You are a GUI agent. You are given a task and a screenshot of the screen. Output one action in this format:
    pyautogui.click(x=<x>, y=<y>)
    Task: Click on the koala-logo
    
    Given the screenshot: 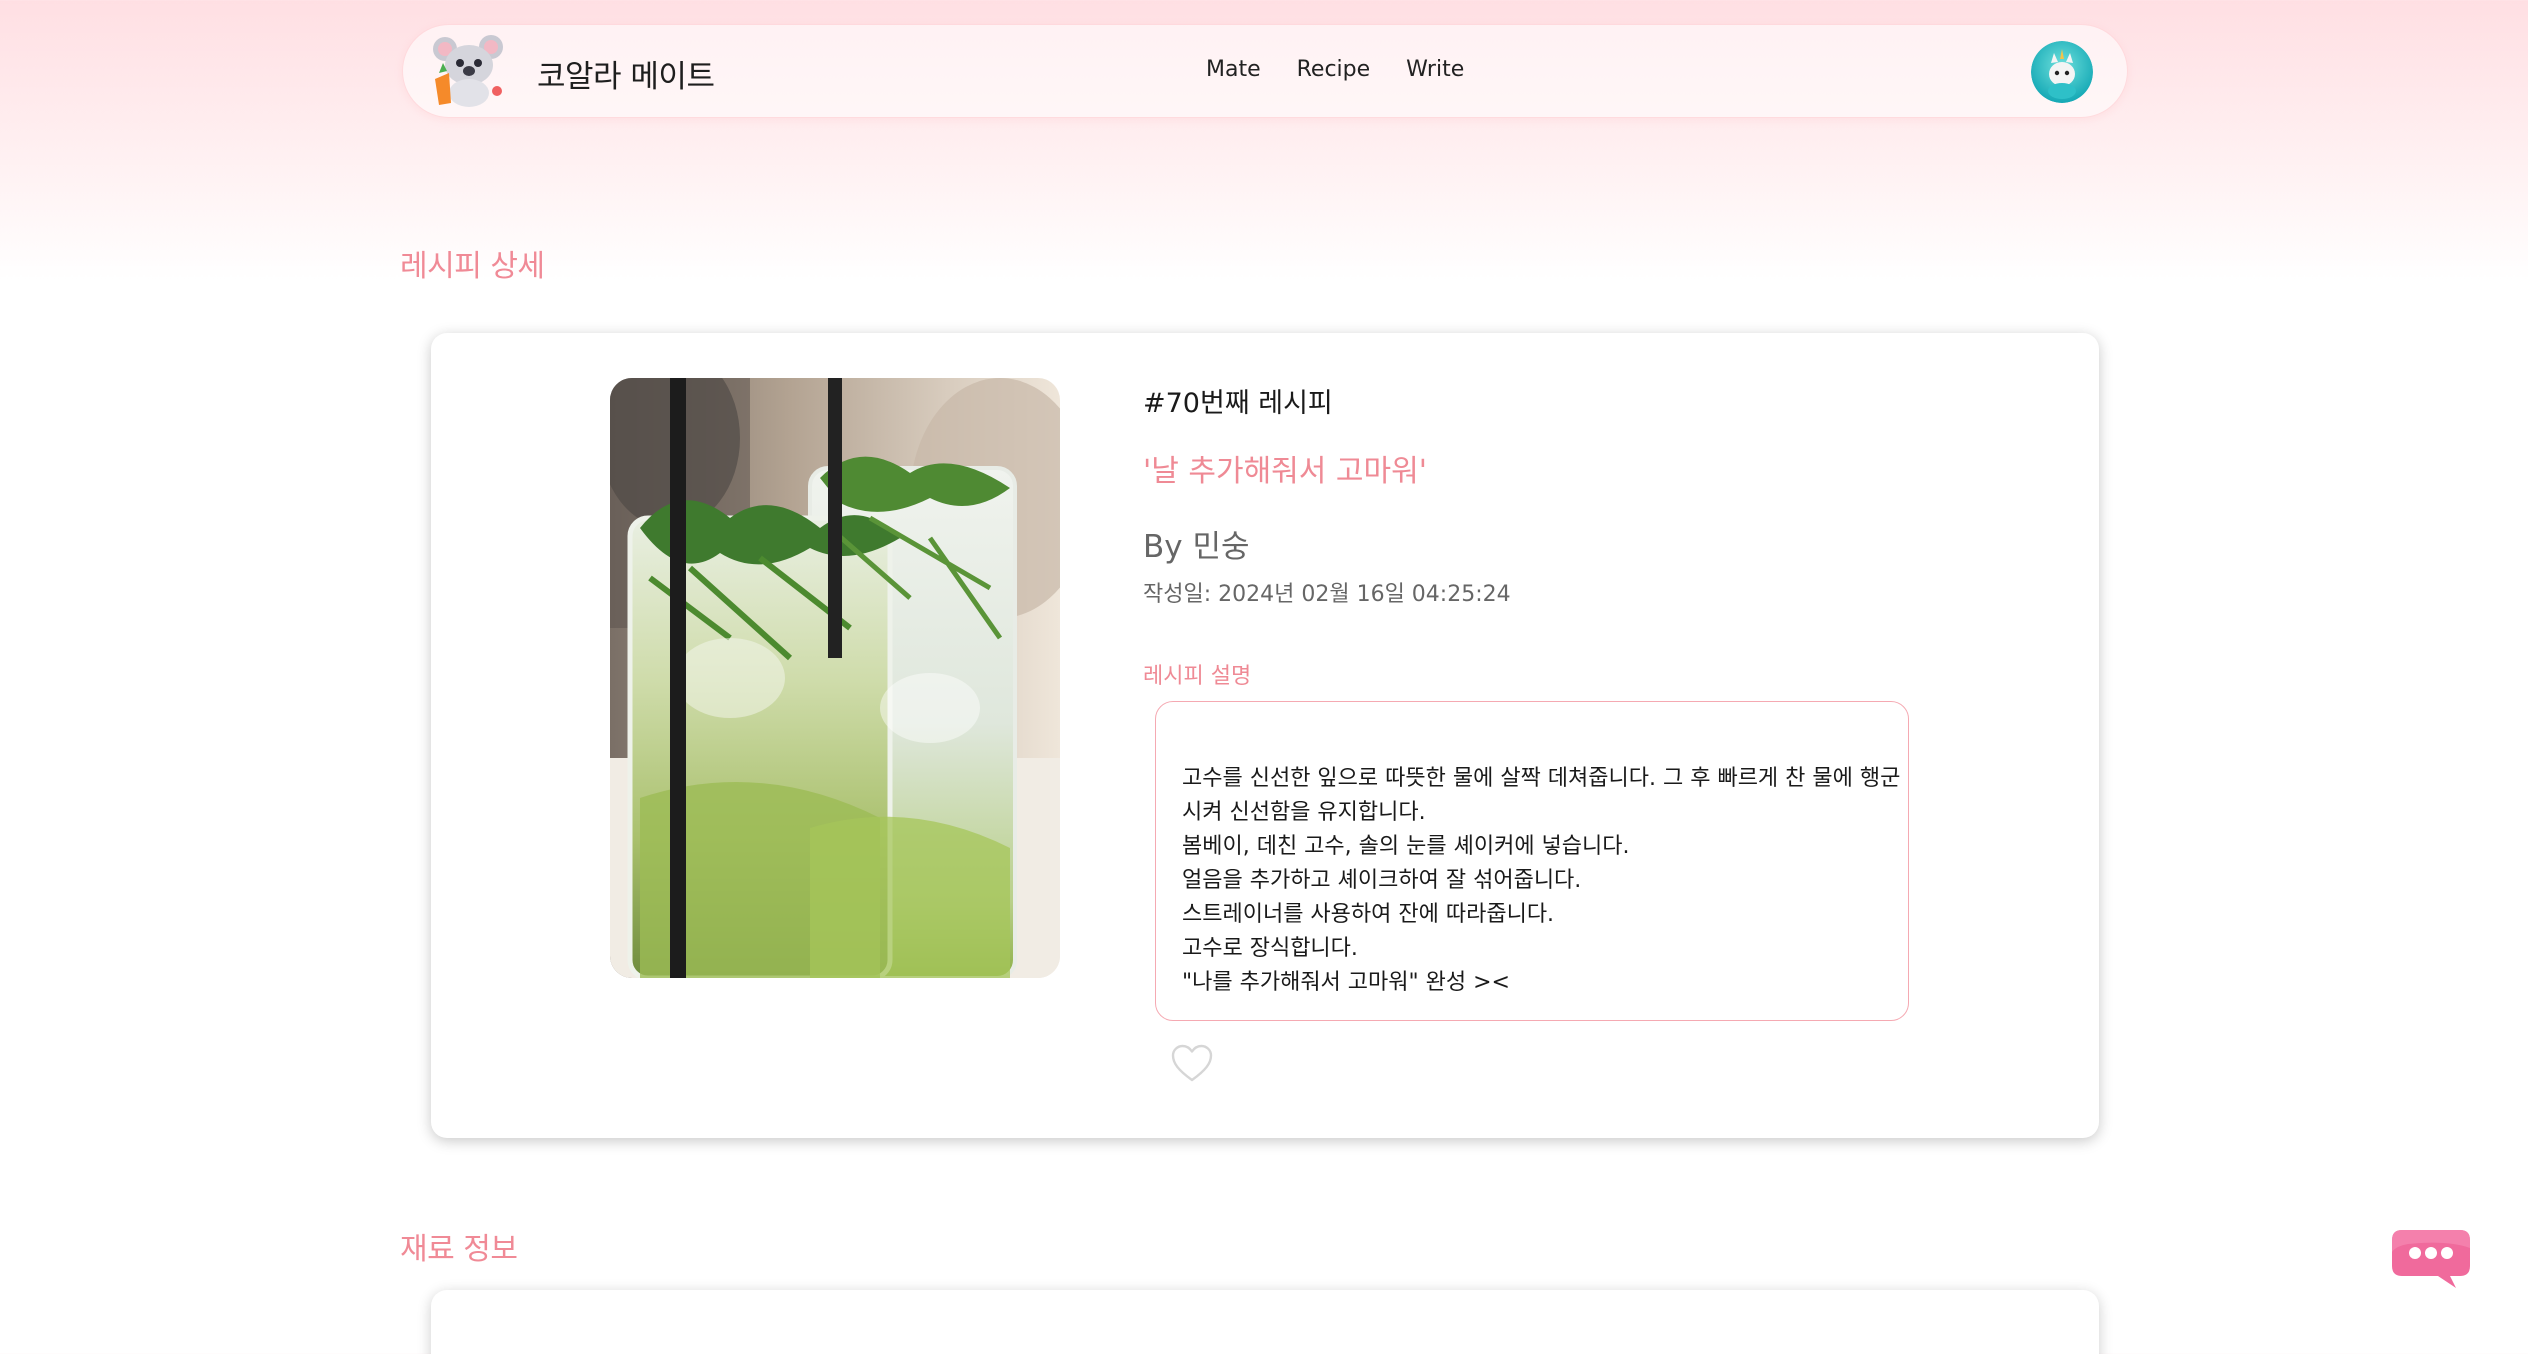 What is the action you would take?
    pyautogui.click(x=469, y=72)
    